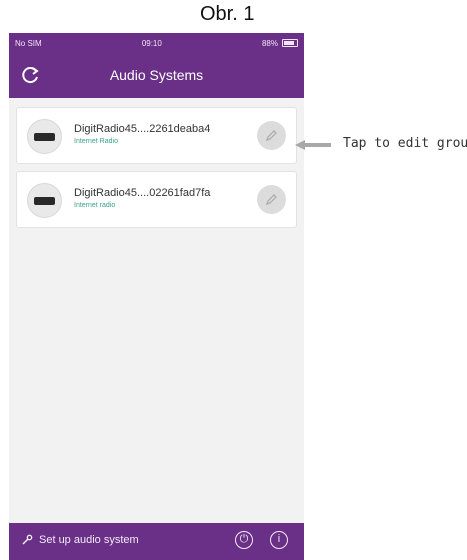 The image size is (467, 560). I want to click on header-bar: Audio Systems, so click(156, 75).